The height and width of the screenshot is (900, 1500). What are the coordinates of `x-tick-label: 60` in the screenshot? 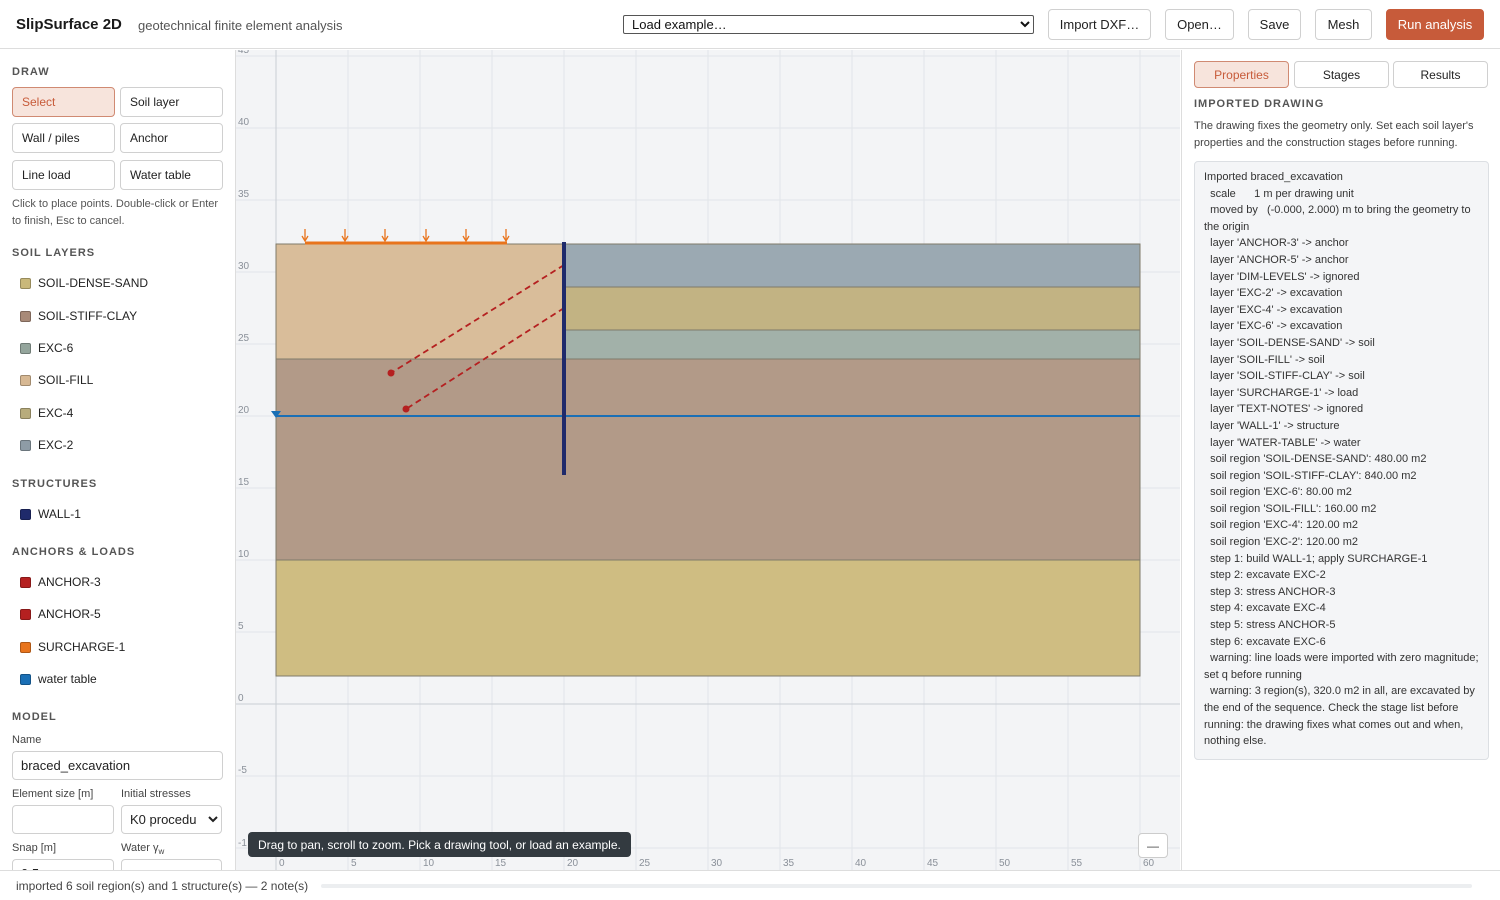 It's located at (1149, 863).